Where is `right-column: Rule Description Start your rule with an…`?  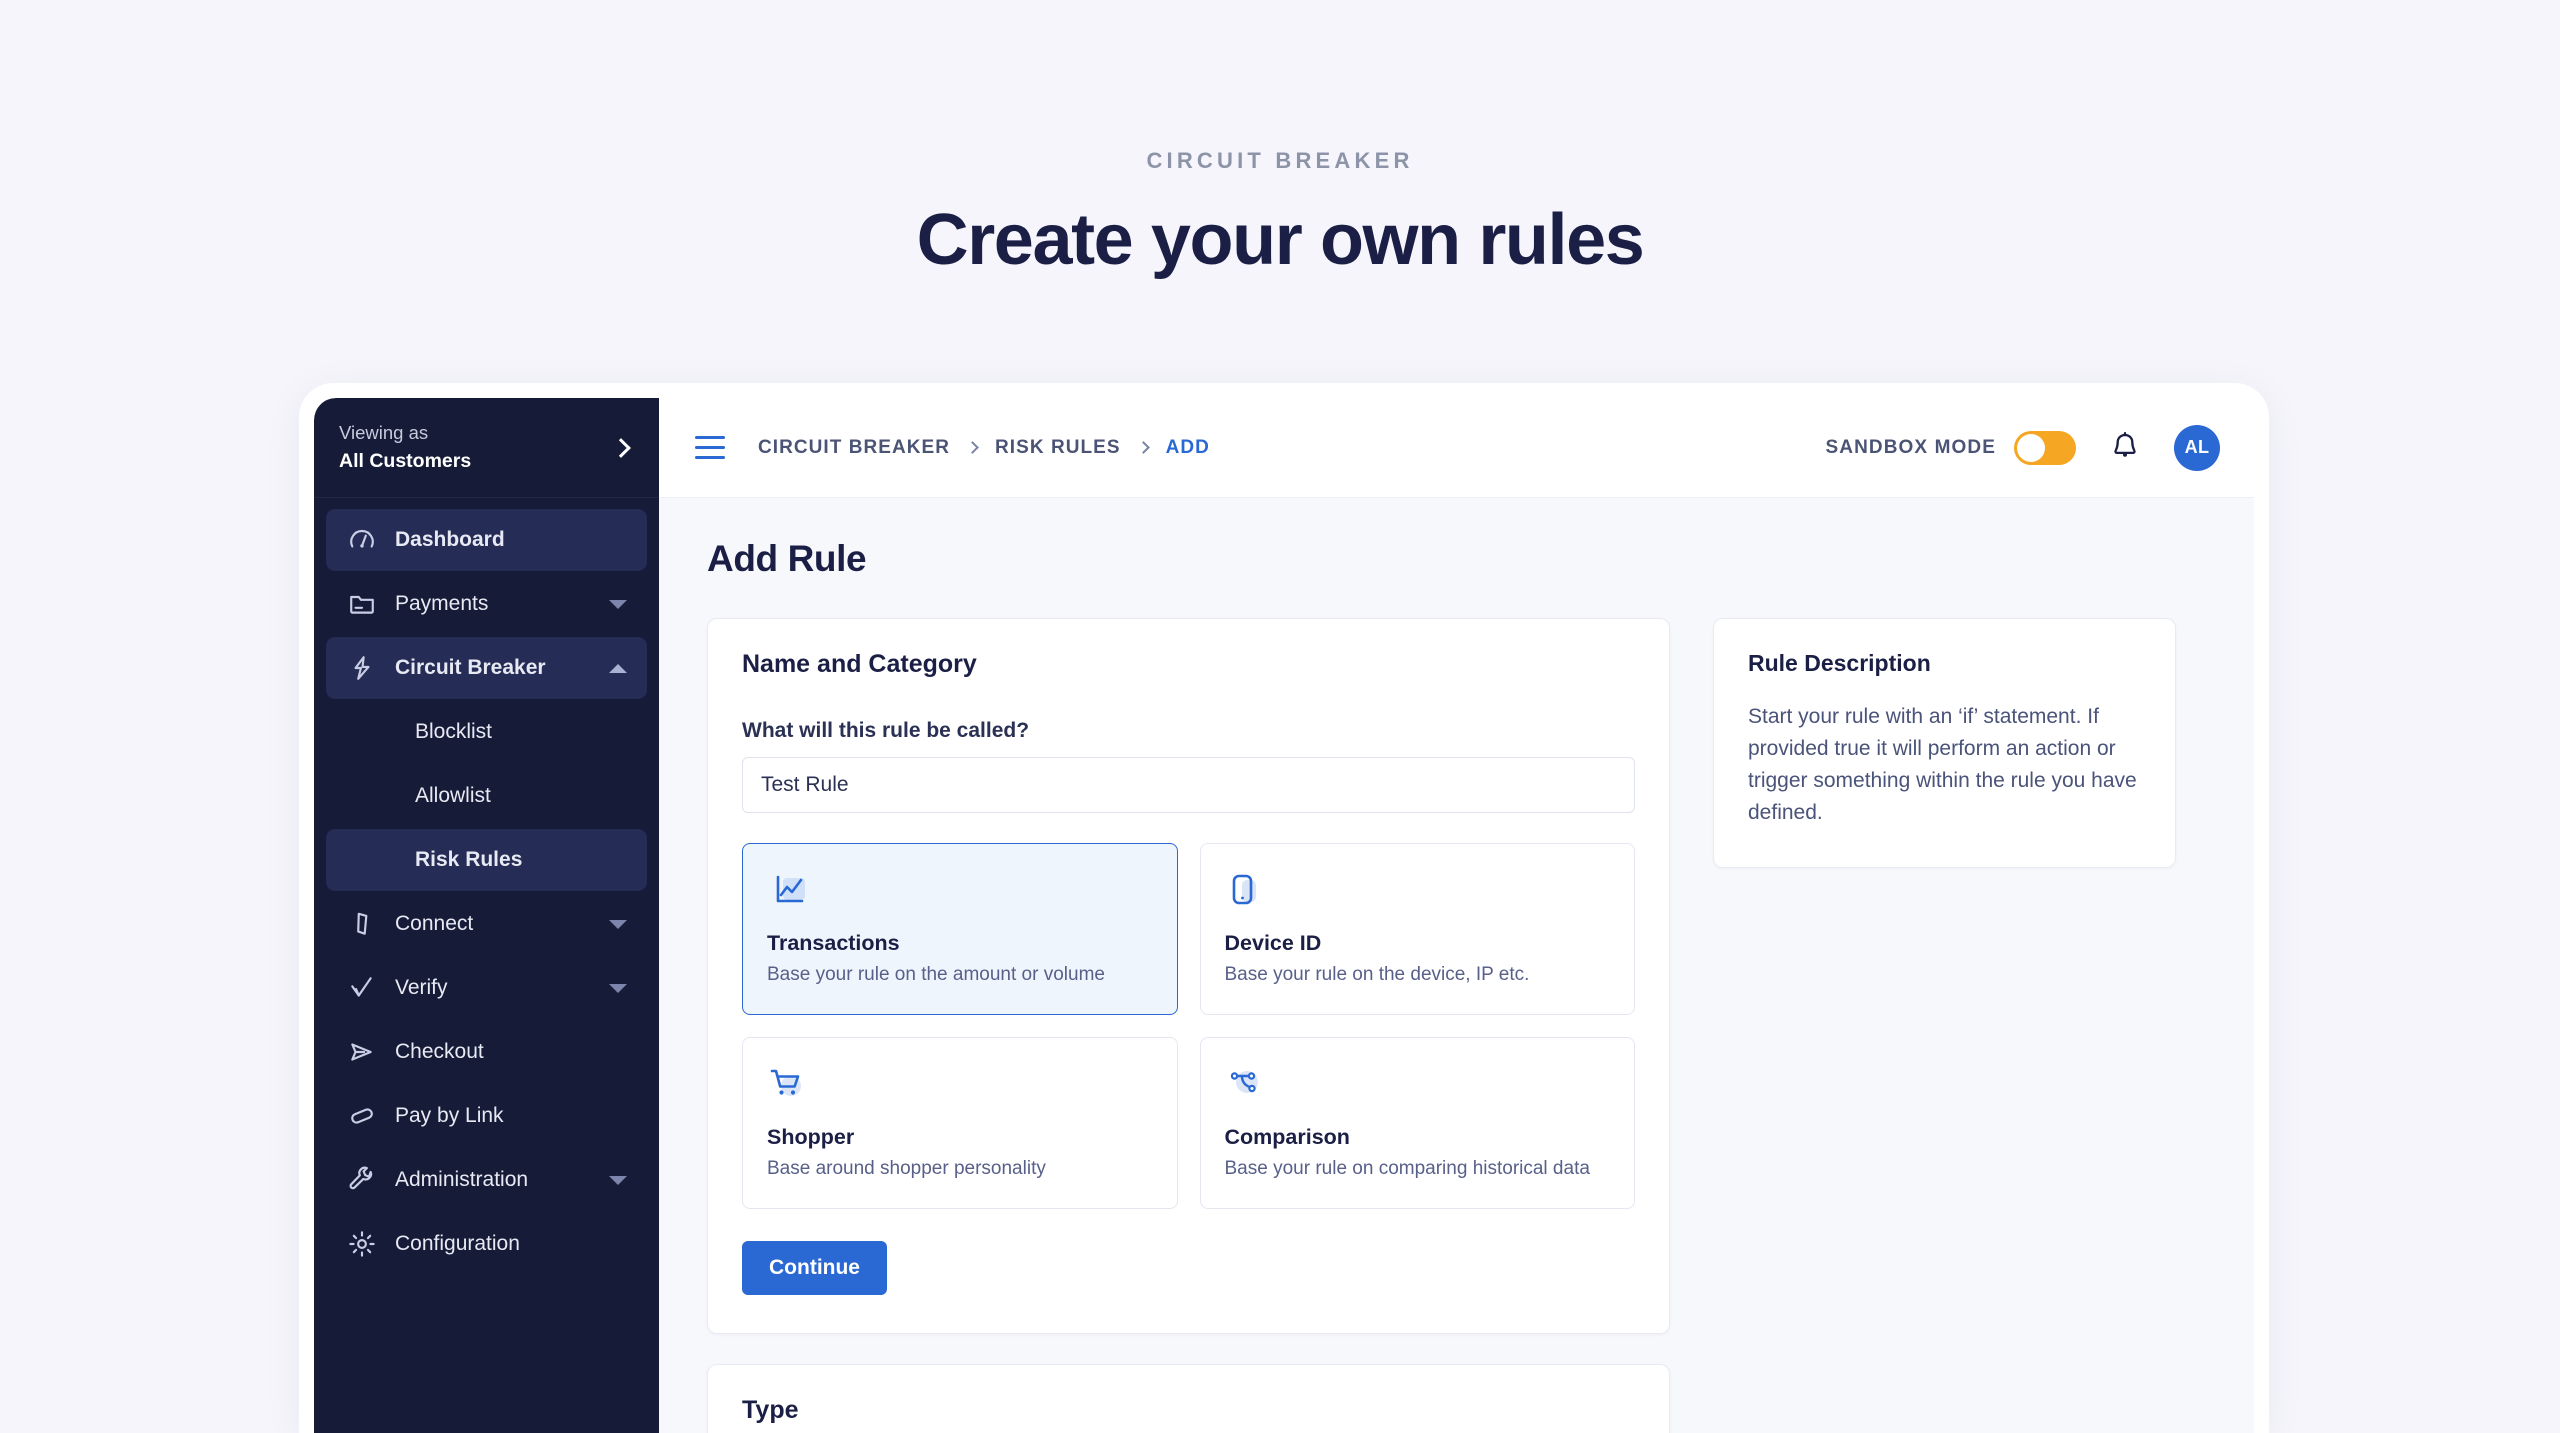
right-column: Rule Description Start your rule with an… is located at coordinates (1944, 743).